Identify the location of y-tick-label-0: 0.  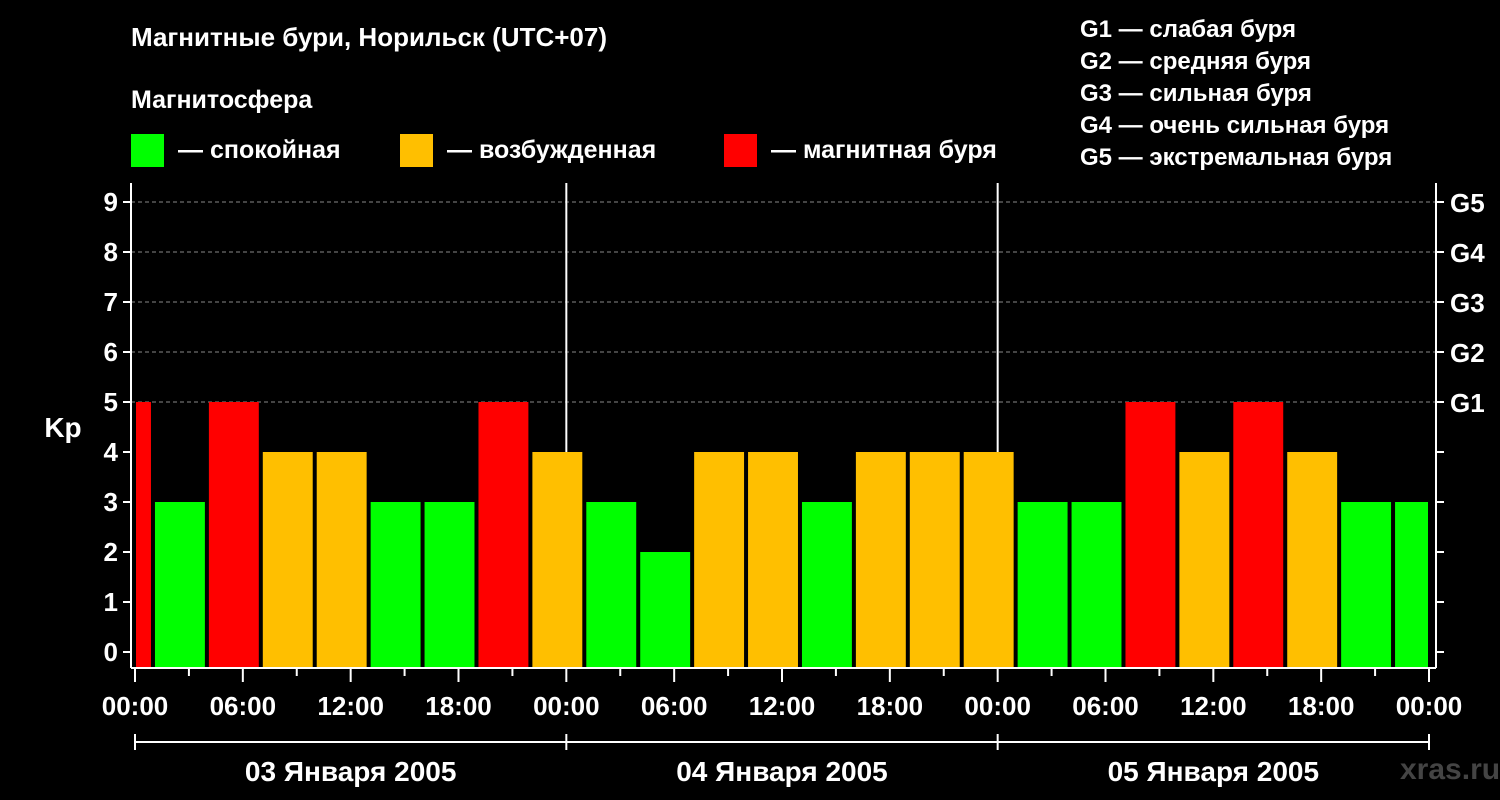
(111, 652).